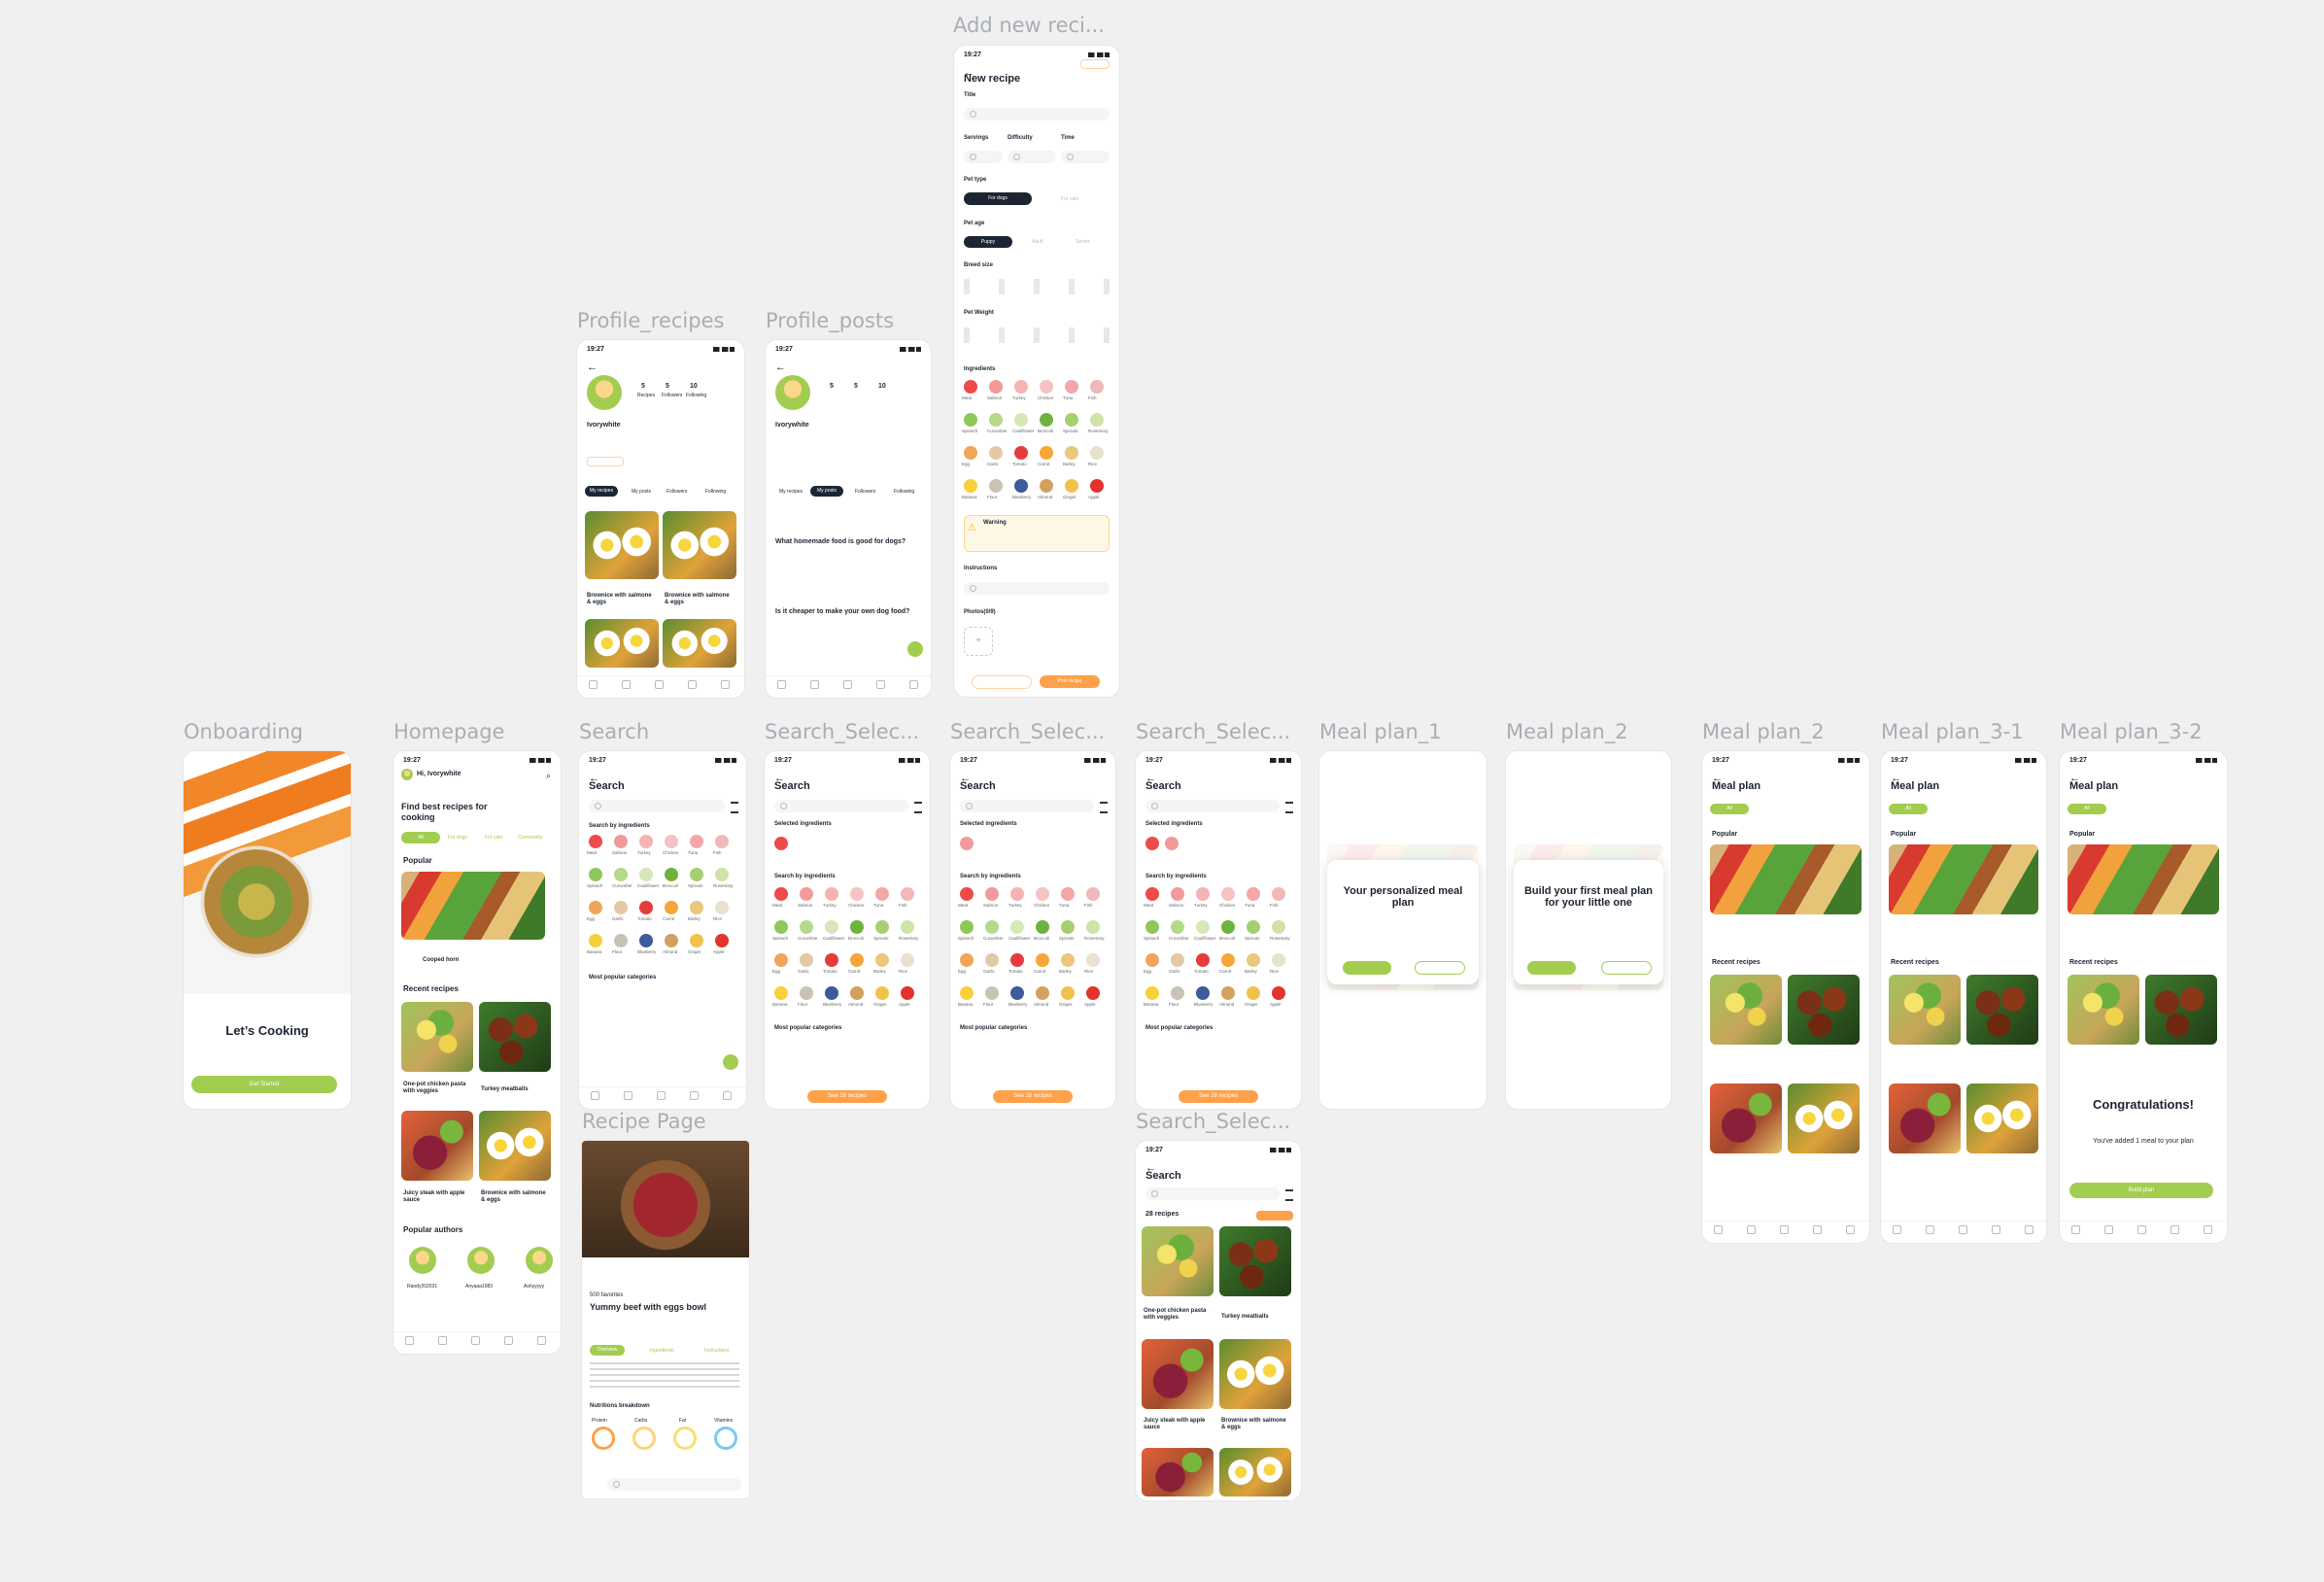 This screenshot has width=2324, height=1582. I want to click on post-title: What homemade food is good for dogs?, so click(841, 541).